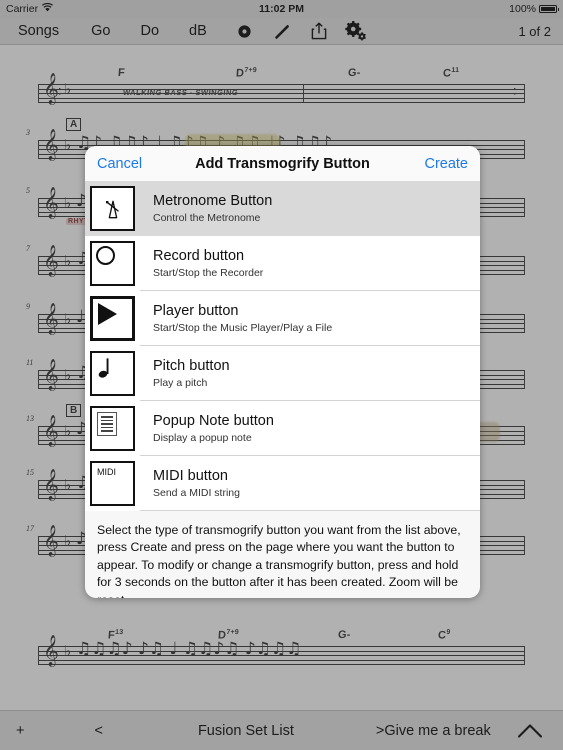  I want to click on play-triangle-icon, so click(112, 318).